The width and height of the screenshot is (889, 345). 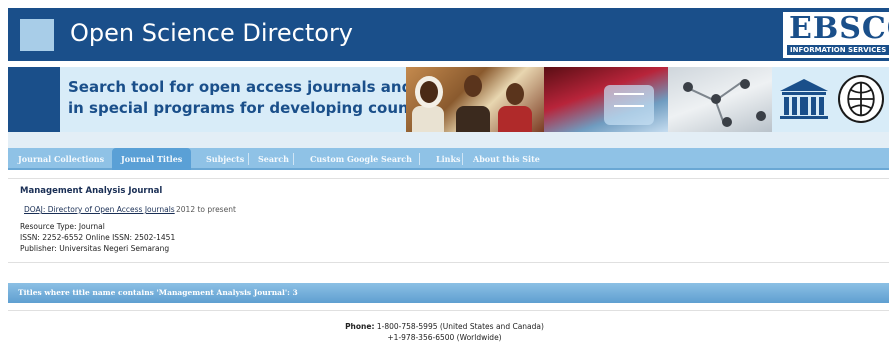 I want to click on tab-journal-titles: Journal Titles, so click(x=152, y=159).